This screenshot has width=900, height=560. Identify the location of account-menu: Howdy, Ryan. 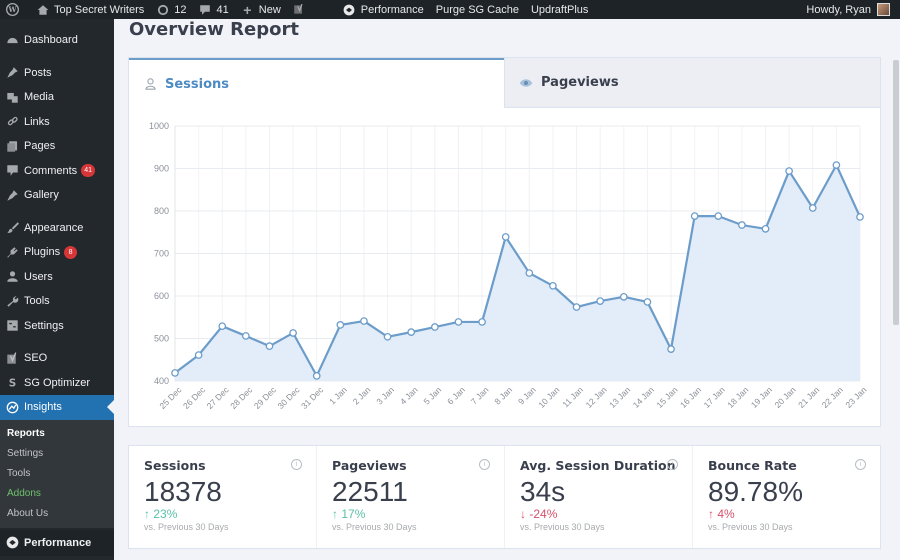
(848, 9).